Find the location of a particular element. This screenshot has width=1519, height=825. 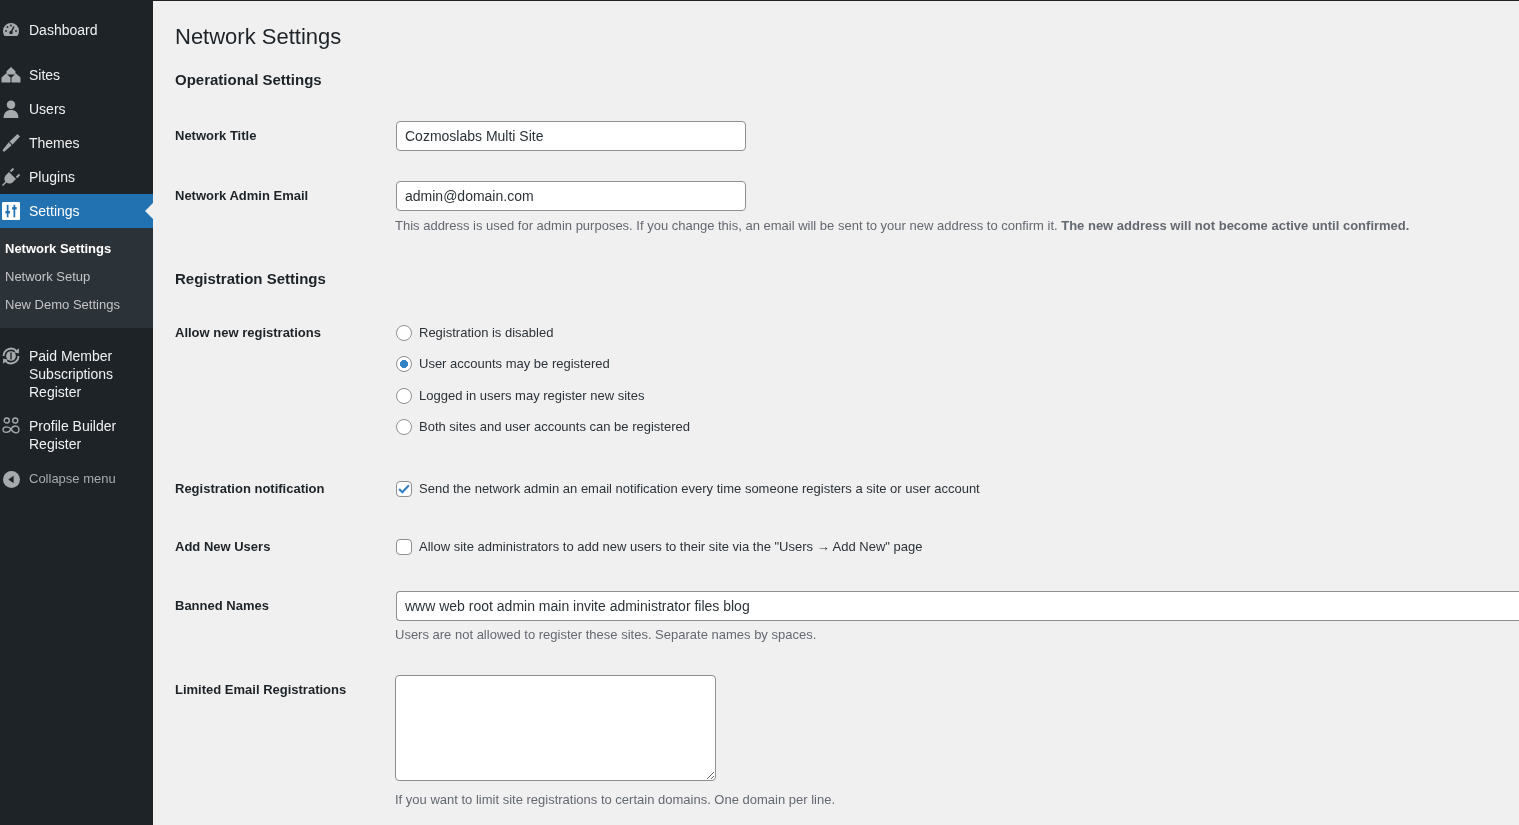

menu-pointer-icon is located at coordinates (149, 211).